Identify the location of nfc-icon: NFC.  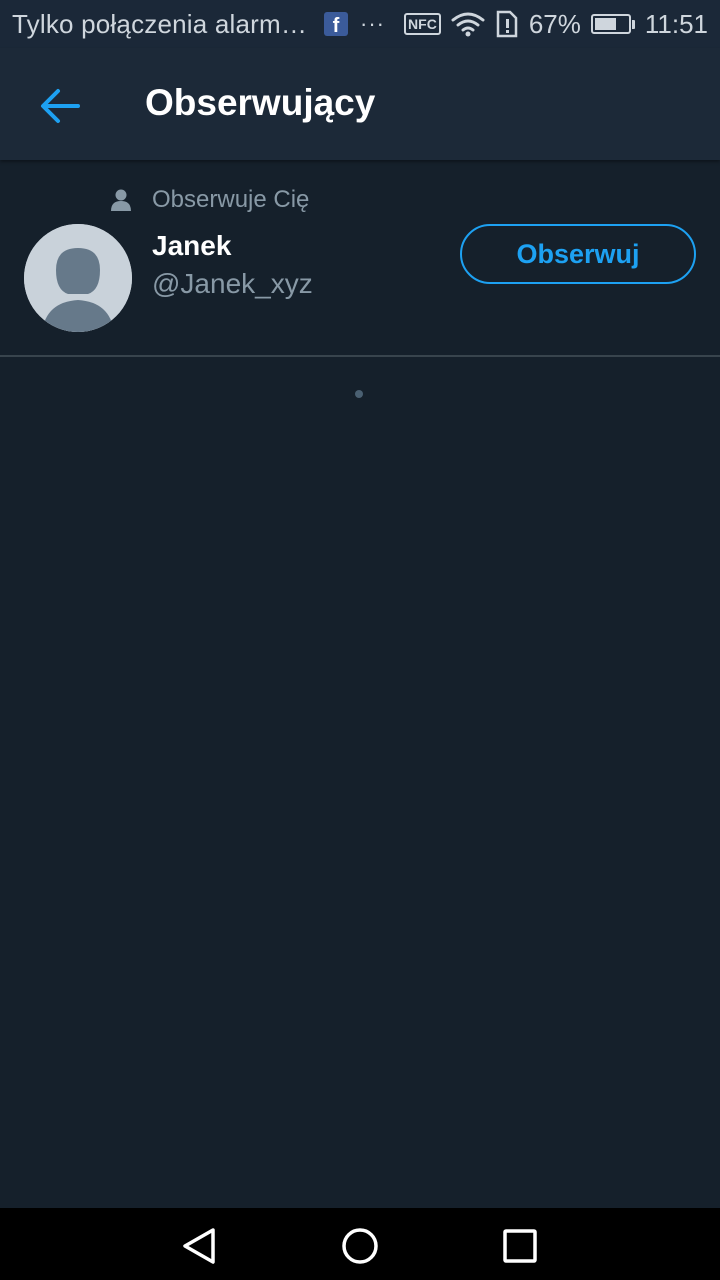
(422, 24).